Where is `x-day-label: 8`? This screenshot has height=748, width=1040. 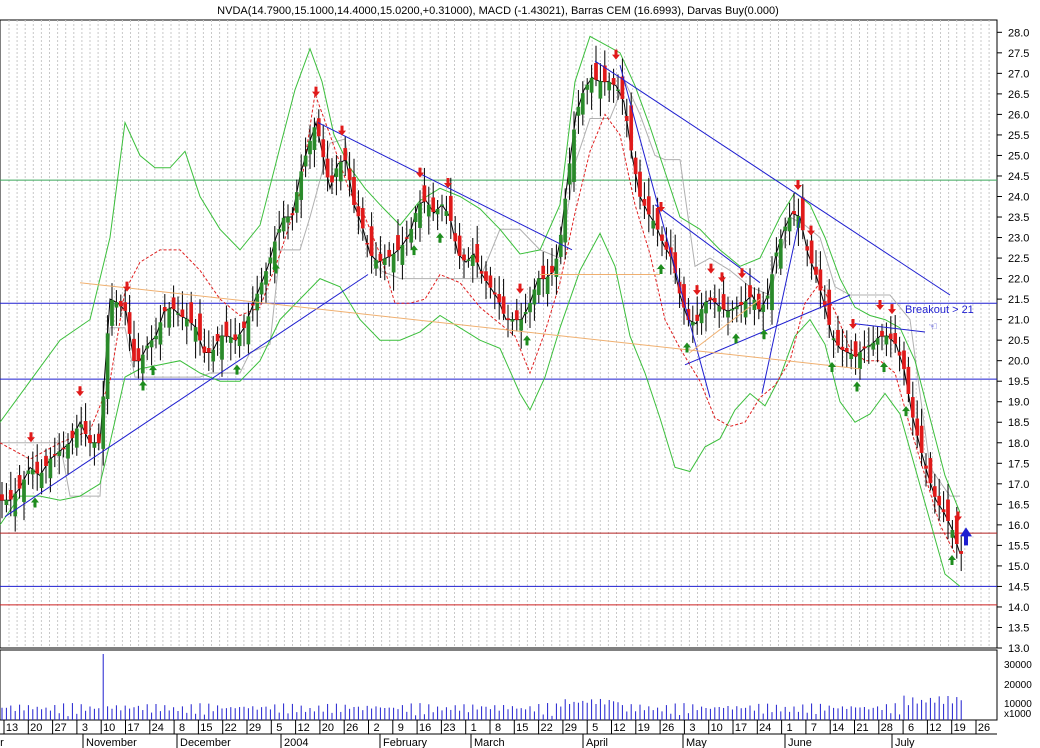
x-day-label: 8 is located at coordinates (182, 728).